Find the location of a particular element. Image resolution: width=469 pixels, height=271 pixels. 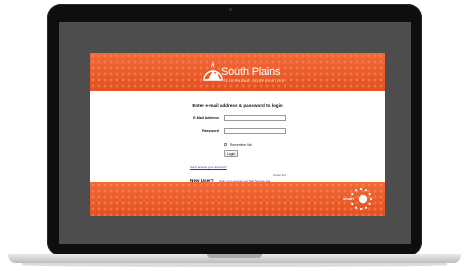

password-label: Password is located at coordinates (210, 131).